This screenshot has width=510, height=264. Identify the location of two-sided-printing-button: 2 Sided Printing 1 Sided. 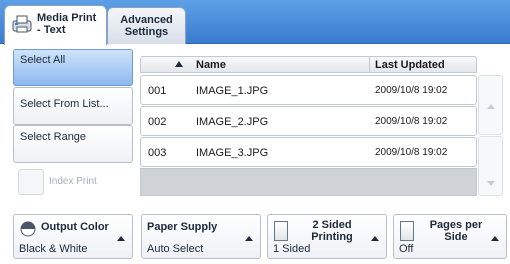
(327, 236).